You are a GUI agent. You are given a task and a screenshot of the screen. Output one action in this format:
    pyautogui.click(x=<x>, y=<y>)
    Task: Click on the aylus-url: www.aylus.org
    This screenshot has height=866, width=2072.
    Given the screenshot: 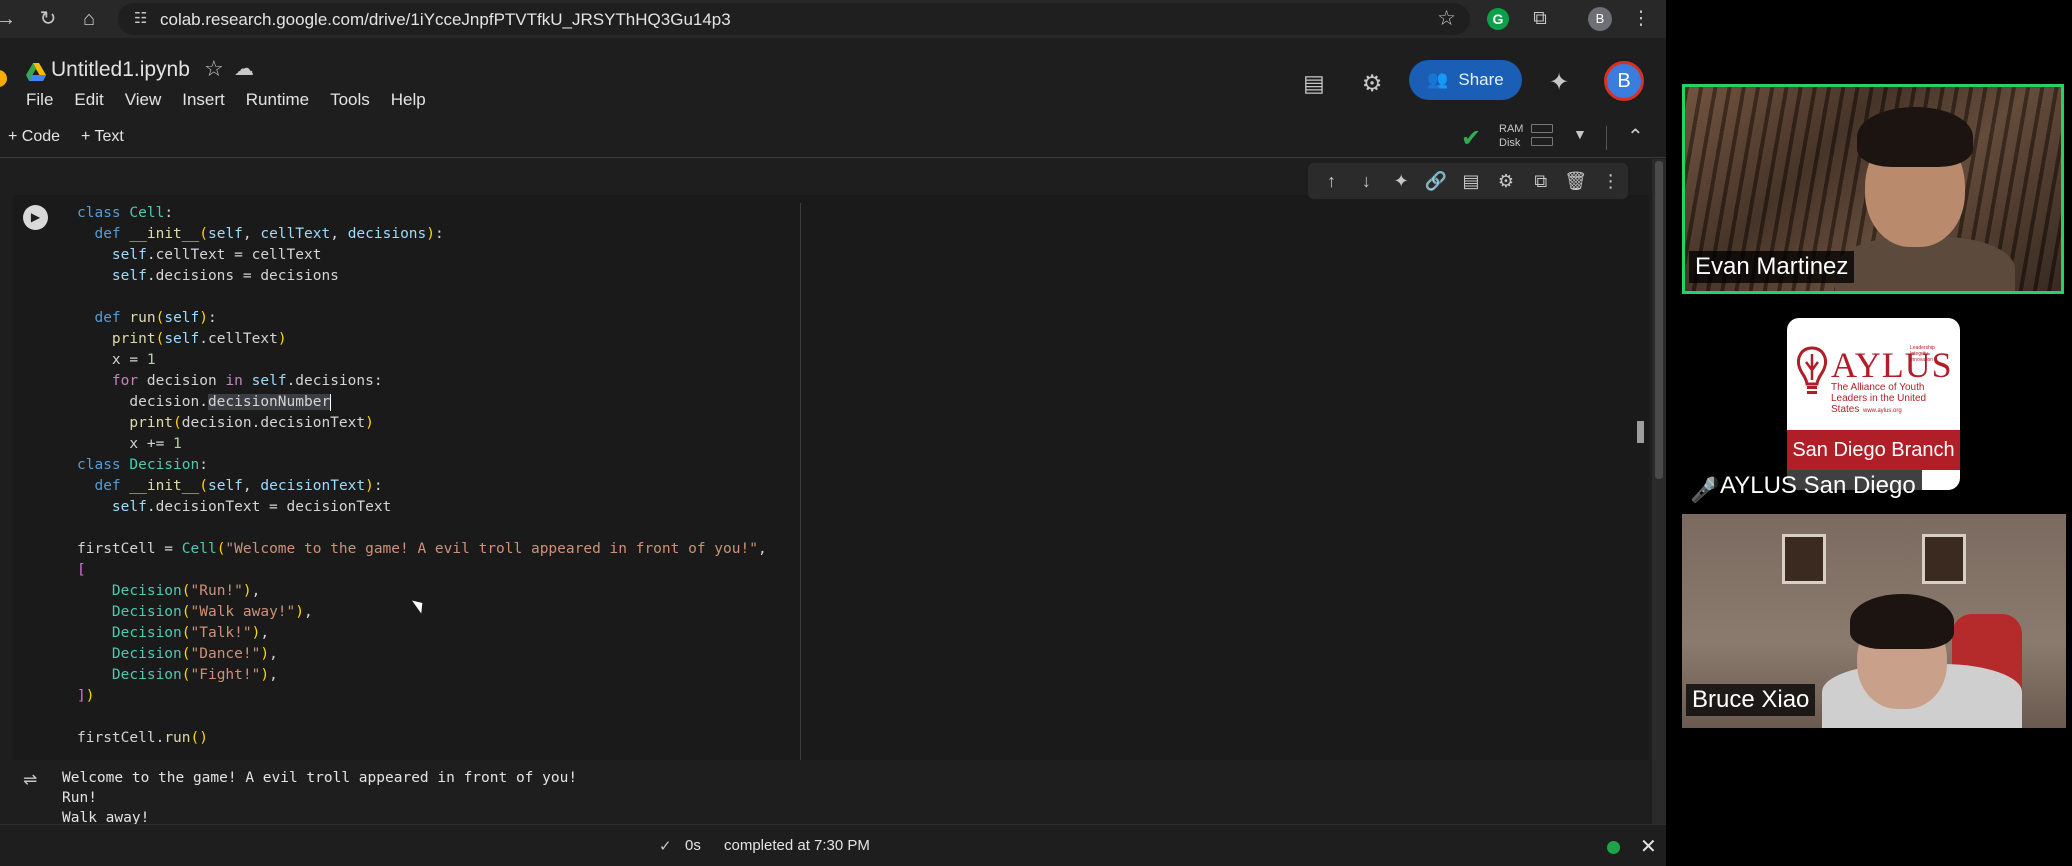 What is the action you would take?
    pyautogui.click(x=1882, y=411)
    